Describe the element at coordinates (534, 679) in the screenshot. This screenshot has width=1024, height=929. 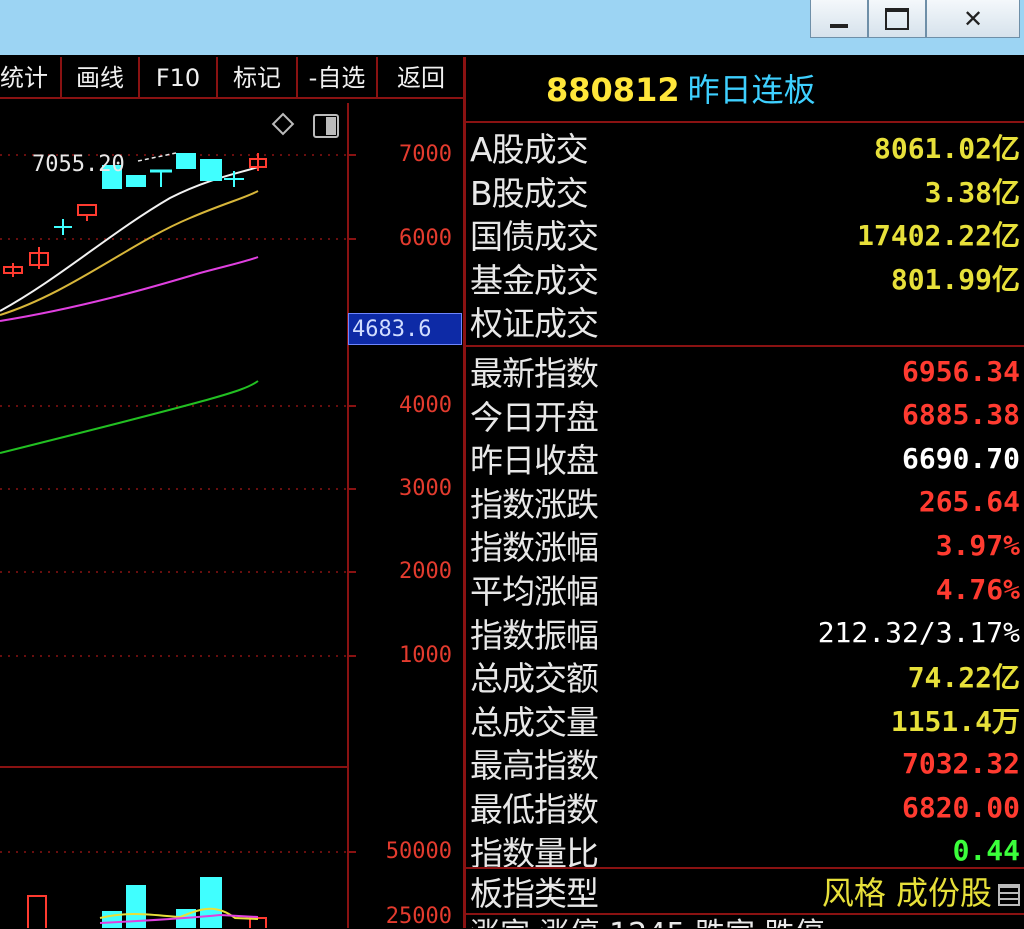
I see `info-row-label: 总成交额` at that location.